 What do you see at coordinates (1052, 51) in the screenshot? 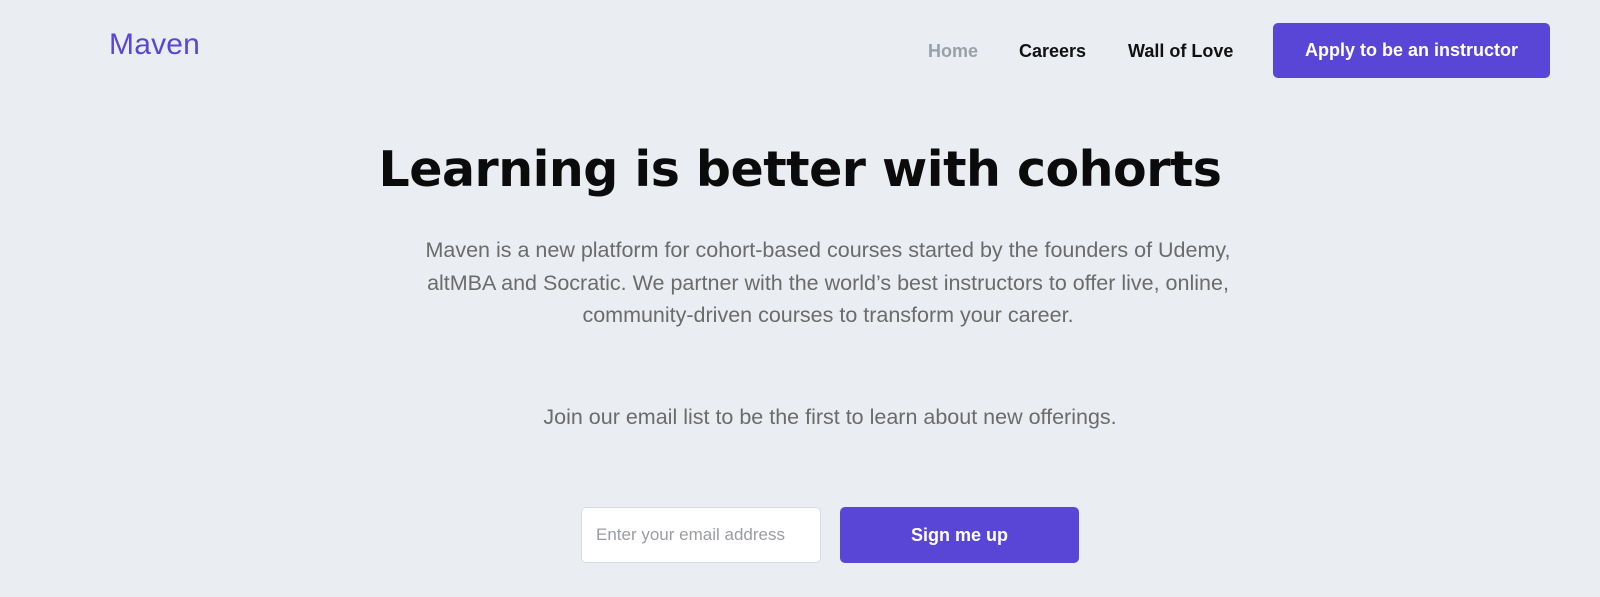
I see `nav-careers-link: Careers` at bounding box center [1052, 51].